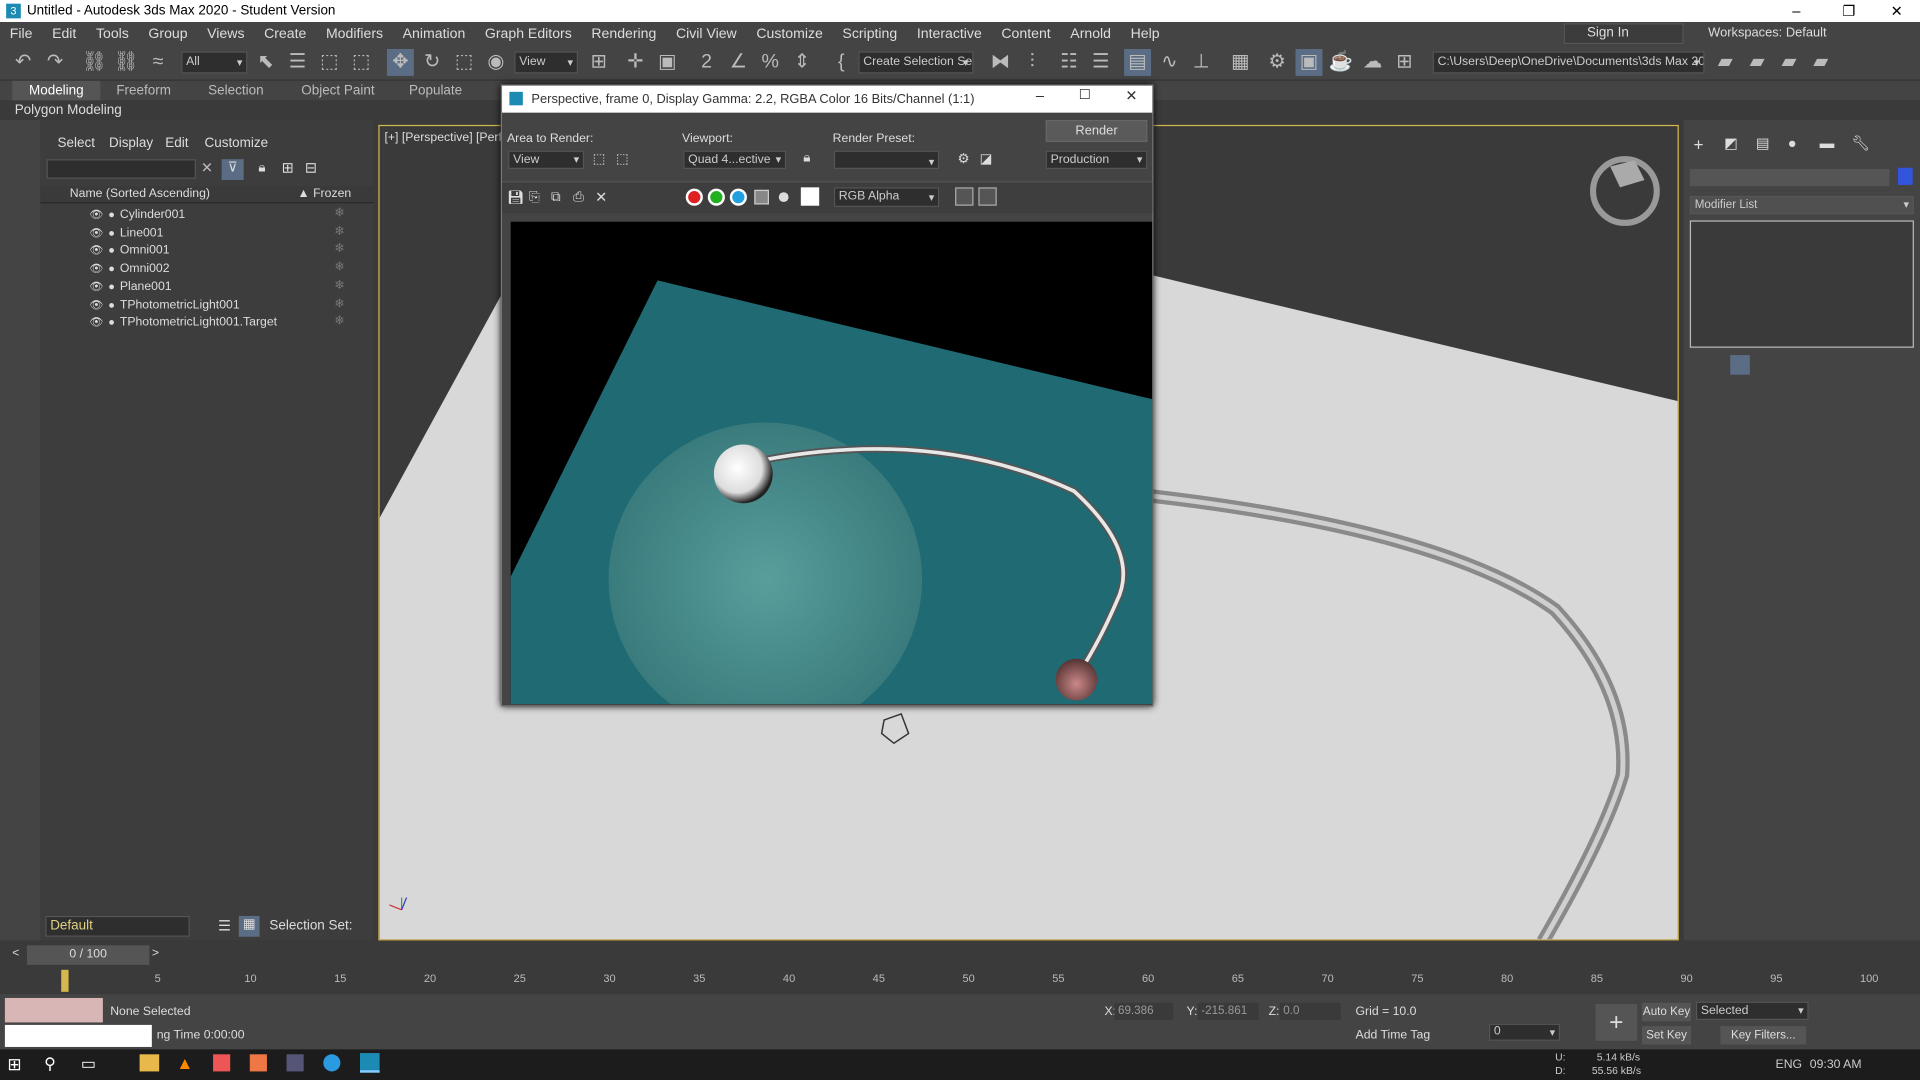 The height and width of the screenshot is (1080, 1920). I want to click on object-name: Plane001, so click(146, 286).